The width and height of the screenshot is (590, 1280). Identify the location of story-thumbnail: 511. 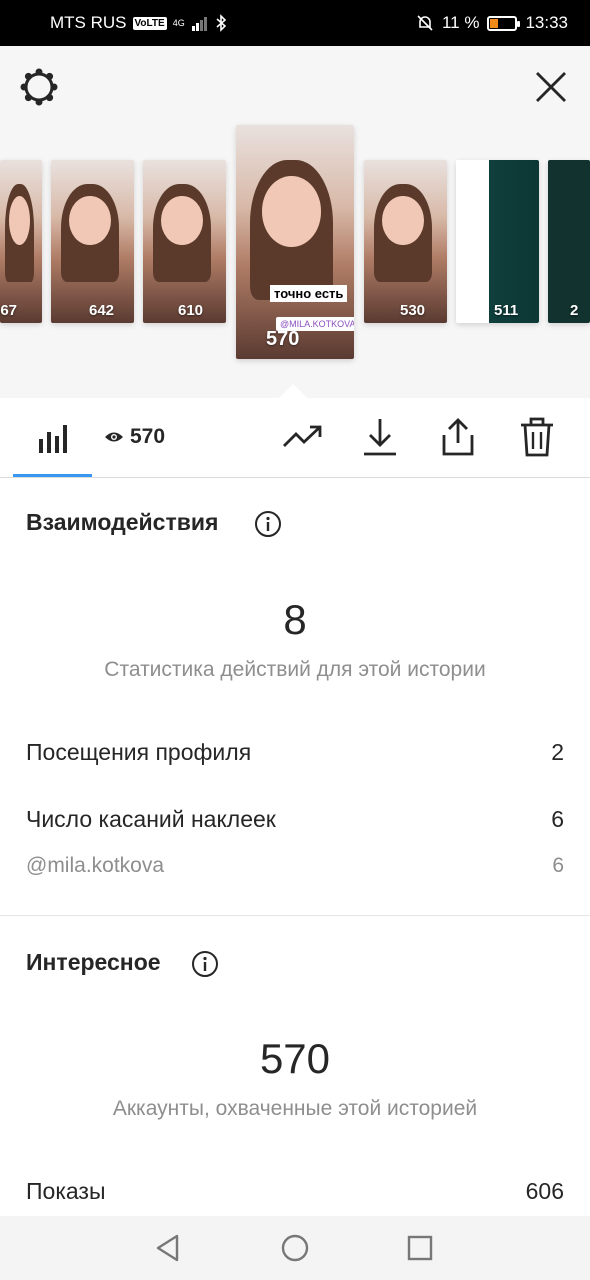
(497, 241).